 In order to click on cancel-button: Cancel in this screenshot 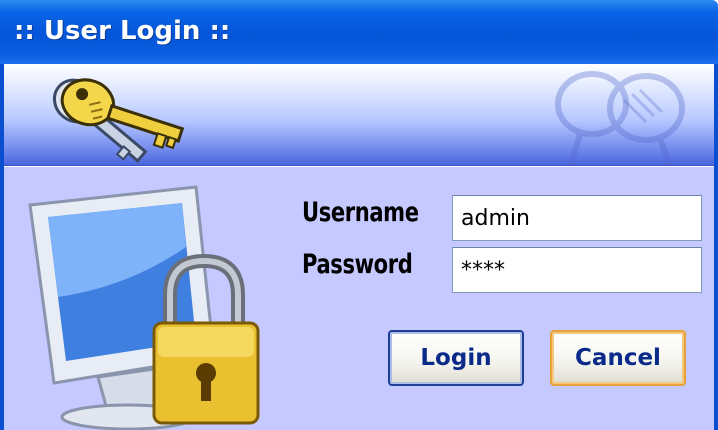, I will do `click(618, 358)`.